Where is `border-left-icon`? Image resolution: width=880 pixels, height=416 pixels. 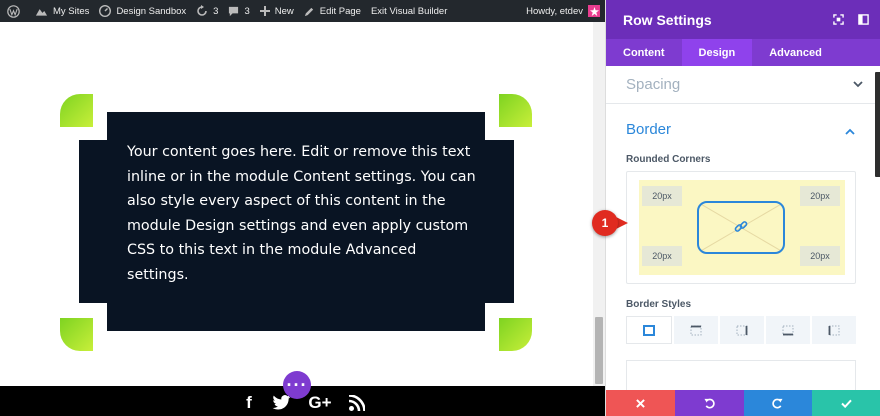 border-left-icon is located at coordinates (834, 330).